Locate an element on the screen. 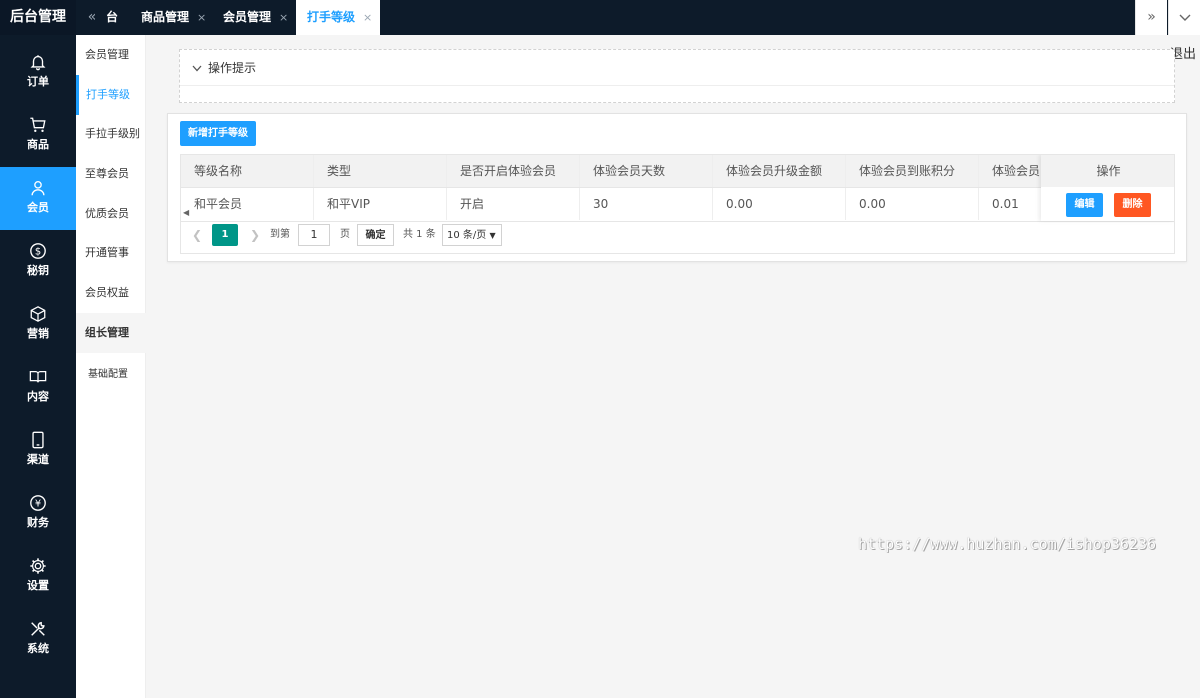 The height and width of the screenshot is (698, 1200). submenu-item-hand-in-hand-level: 手拉手级别 is located at coordinates (111, 134).